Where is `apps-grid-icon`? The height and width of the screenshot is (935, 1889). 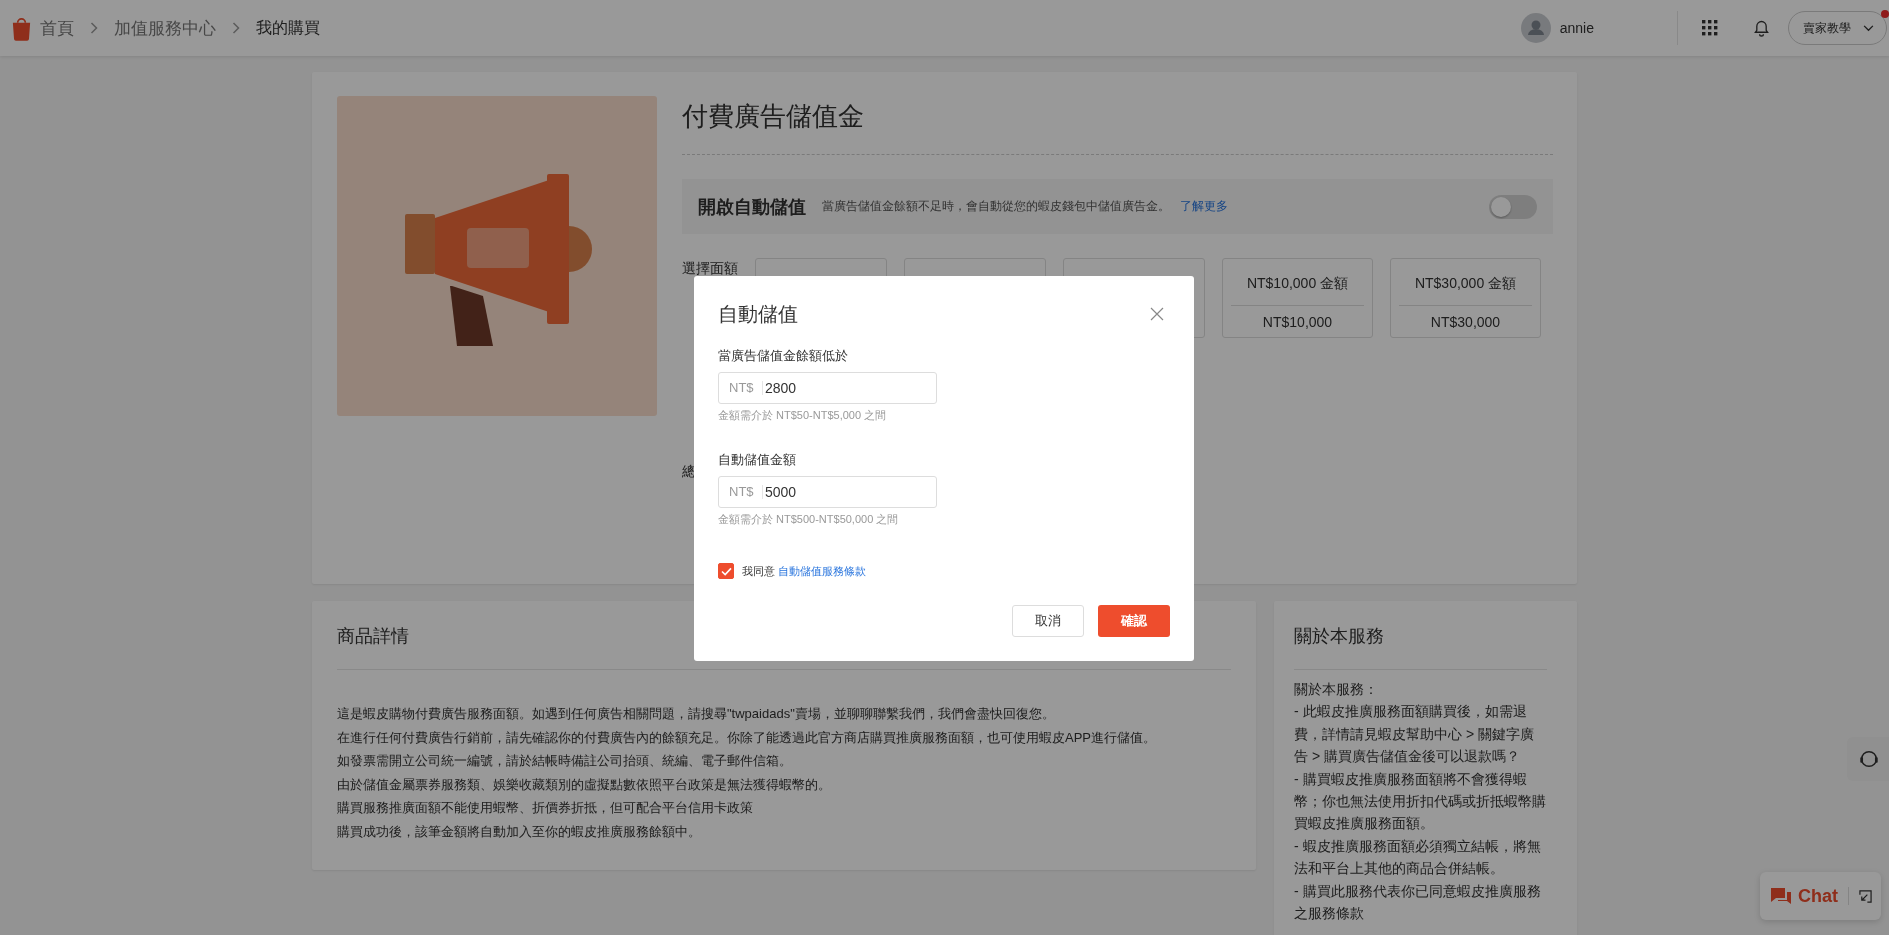 apps-grid-icon is located at coordinates (1710, 28).